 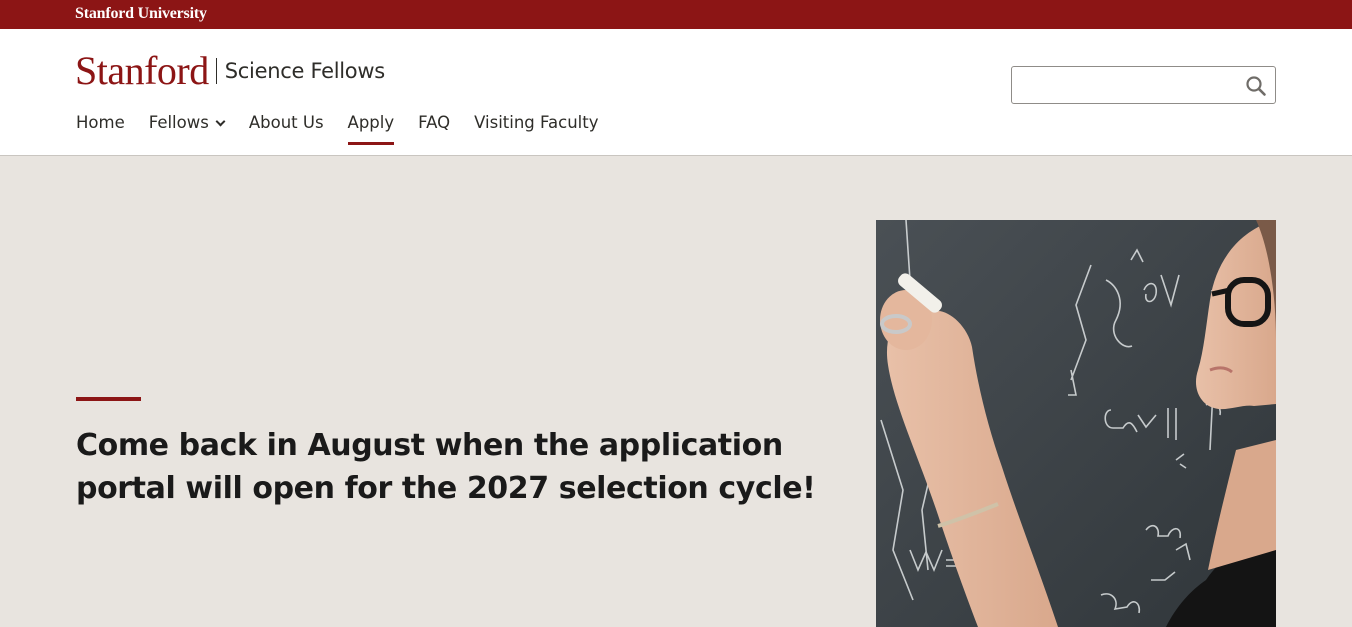 I want to click on search-input, so click(x=1128, y=85).